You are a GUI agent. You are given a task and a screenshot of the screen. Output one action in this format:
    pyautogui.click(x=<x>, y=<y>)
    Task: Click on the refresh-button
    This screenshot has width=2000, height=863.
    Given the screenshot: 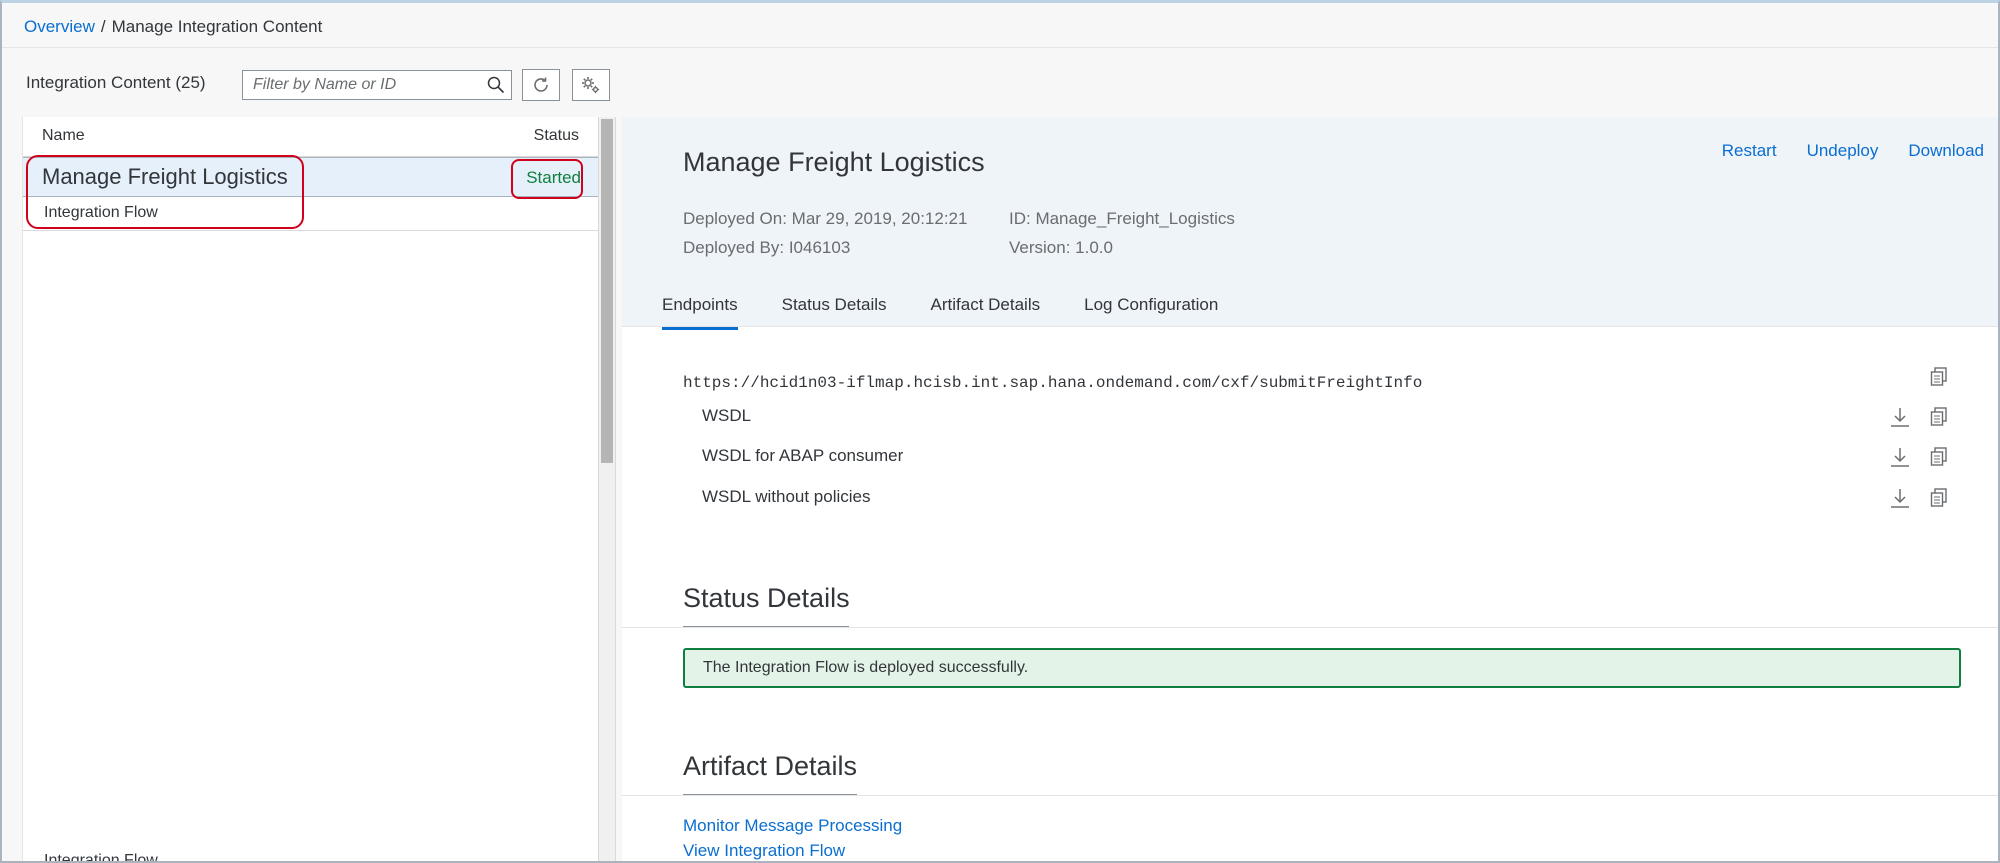 What is the action you would take?
    pyautogui.click(x=541, y=85)
    